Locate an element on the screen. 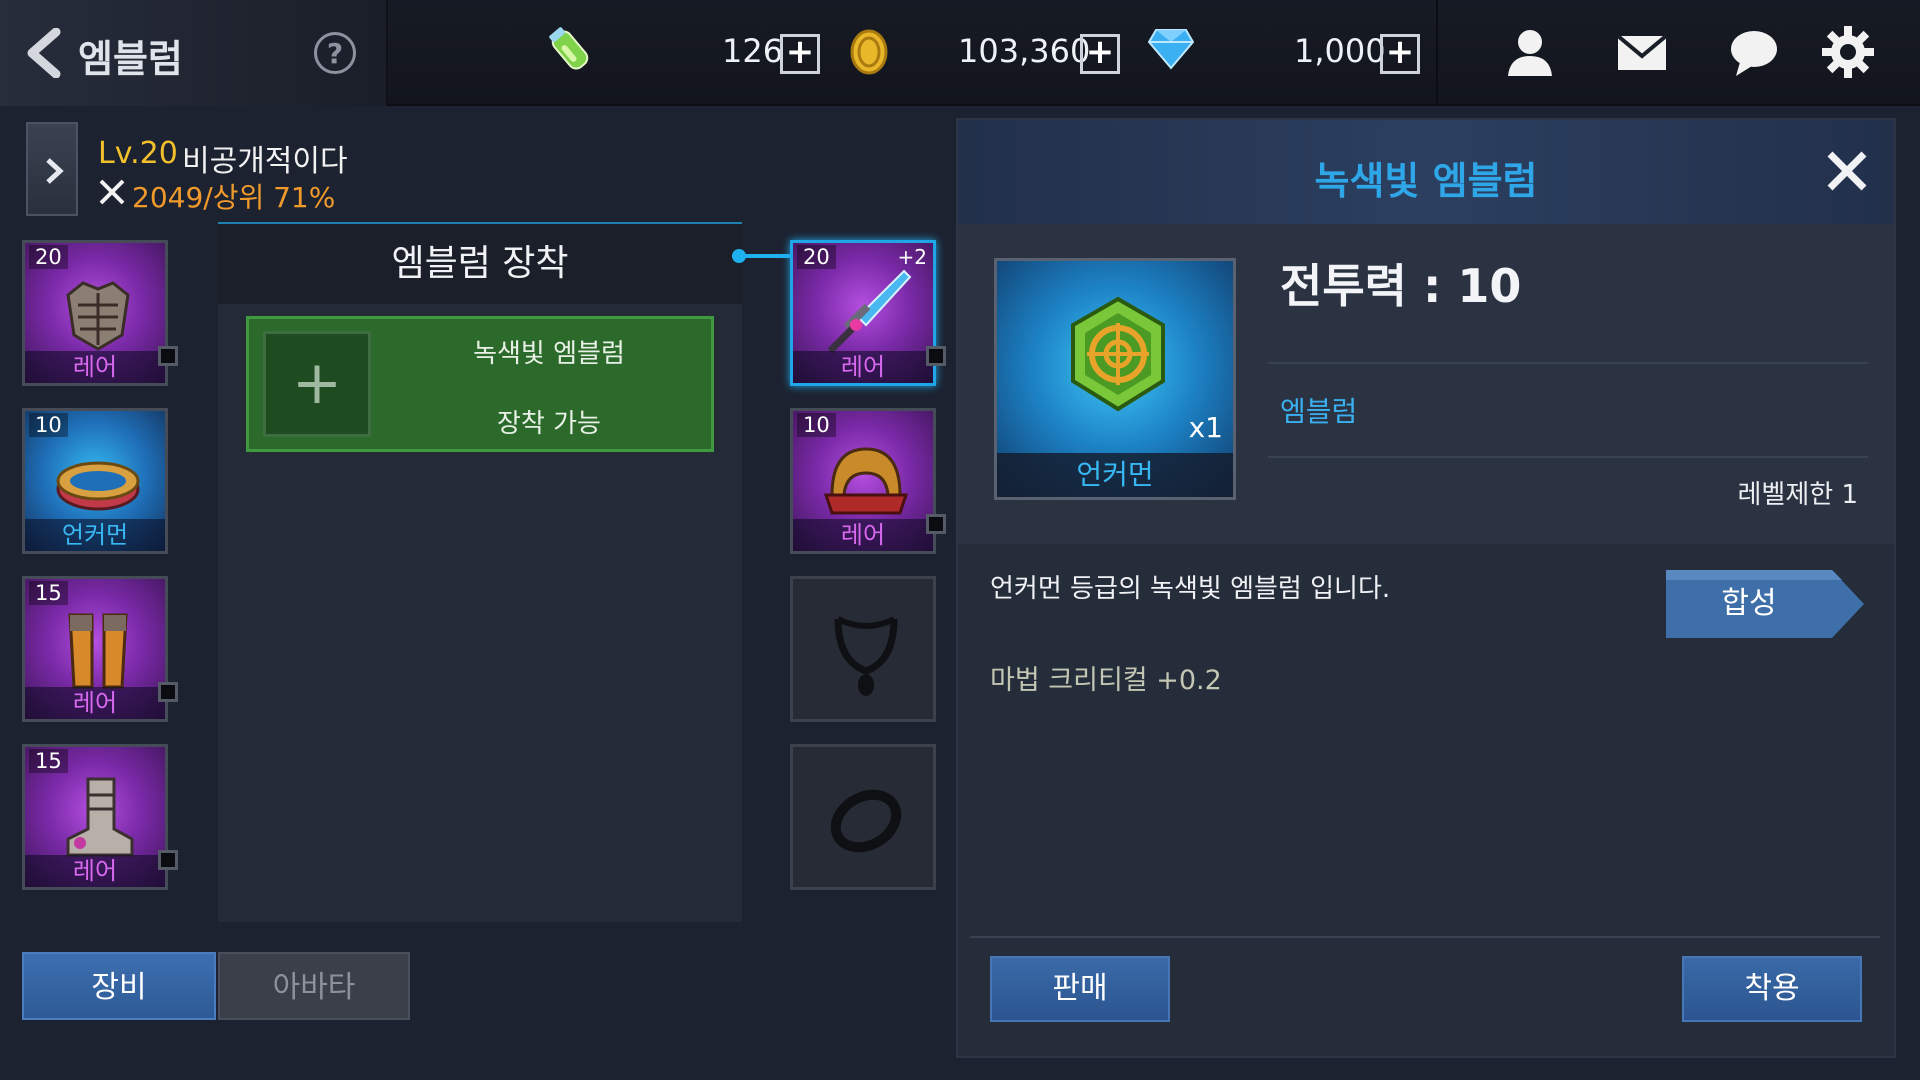 The height and width of the screenshot is (1080, 1920). dagger-icon is located at coordinates (866, 315).